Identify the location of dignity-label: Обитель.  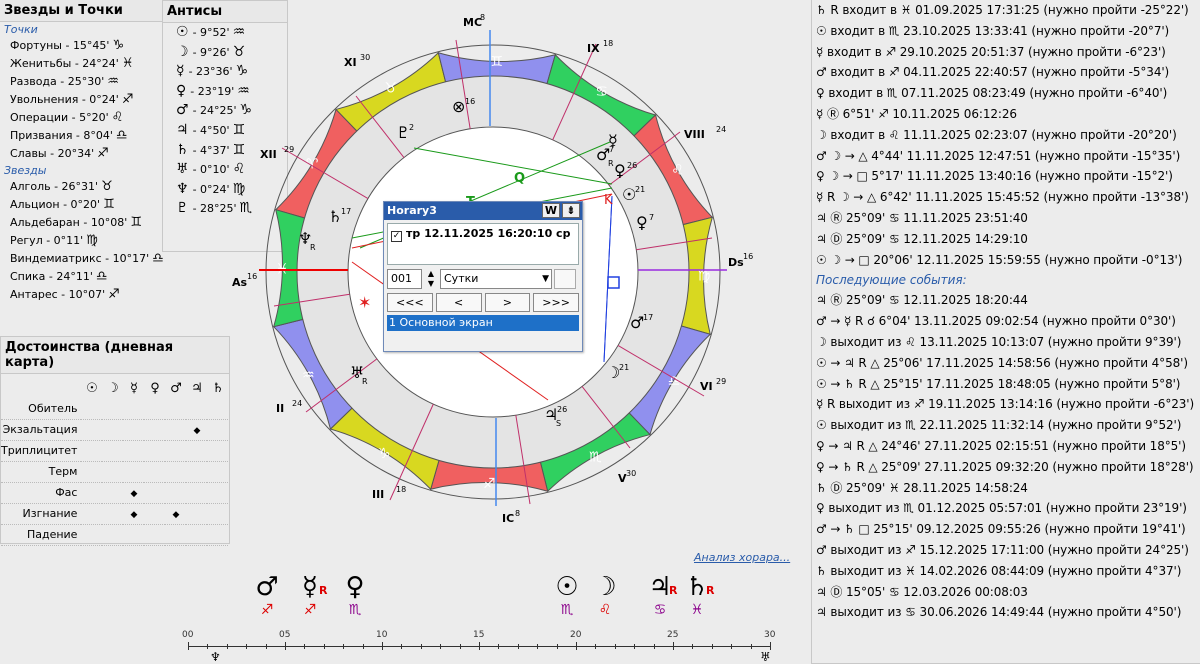
(41, 409).